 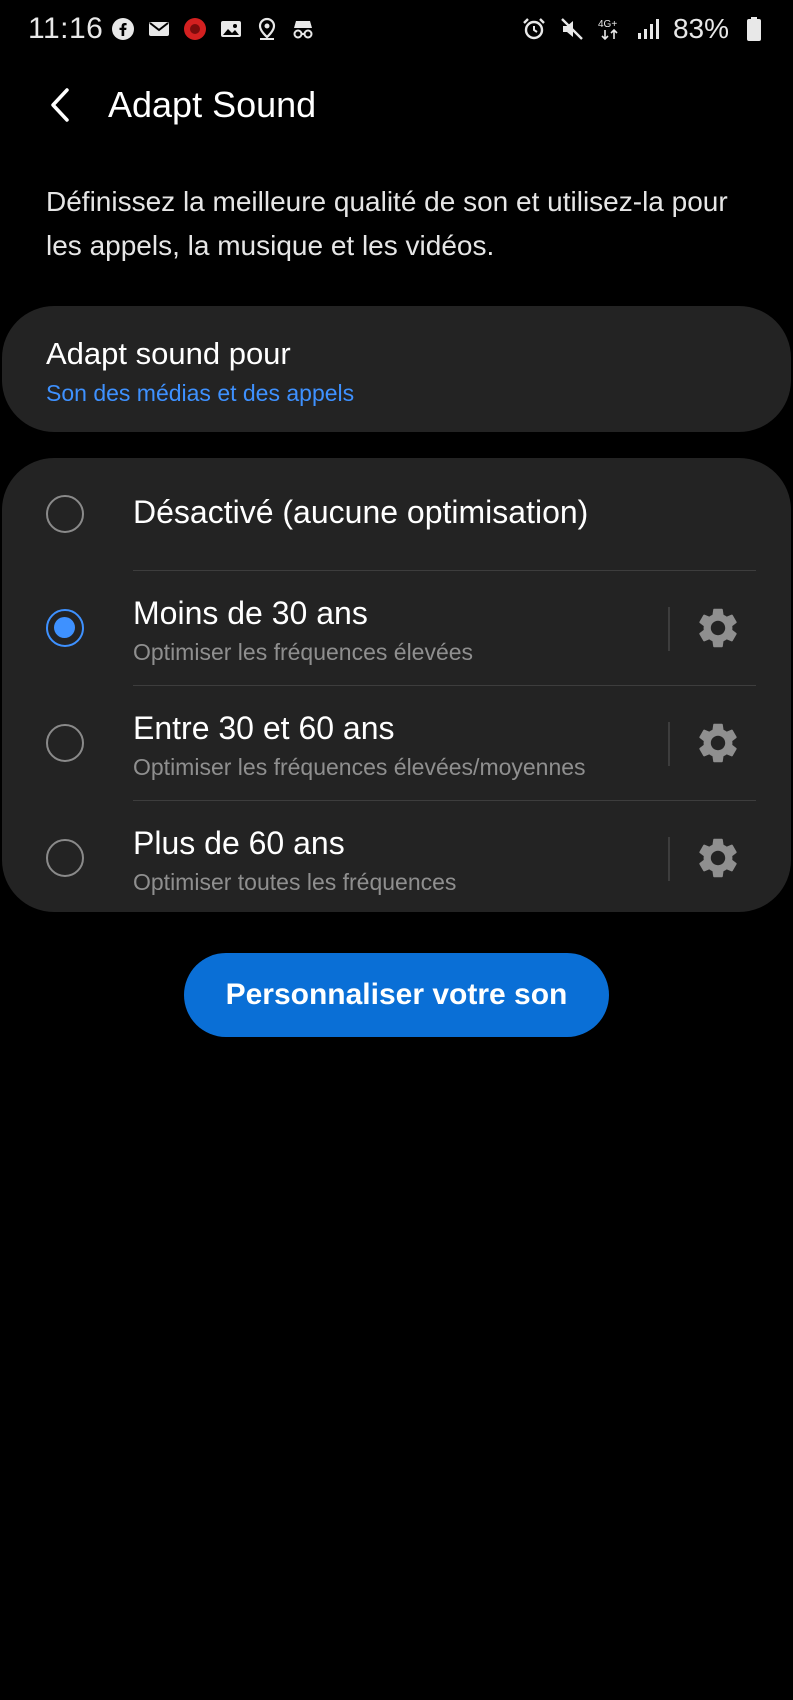 I want to click on mail-icon, so click(x=159, y=29).